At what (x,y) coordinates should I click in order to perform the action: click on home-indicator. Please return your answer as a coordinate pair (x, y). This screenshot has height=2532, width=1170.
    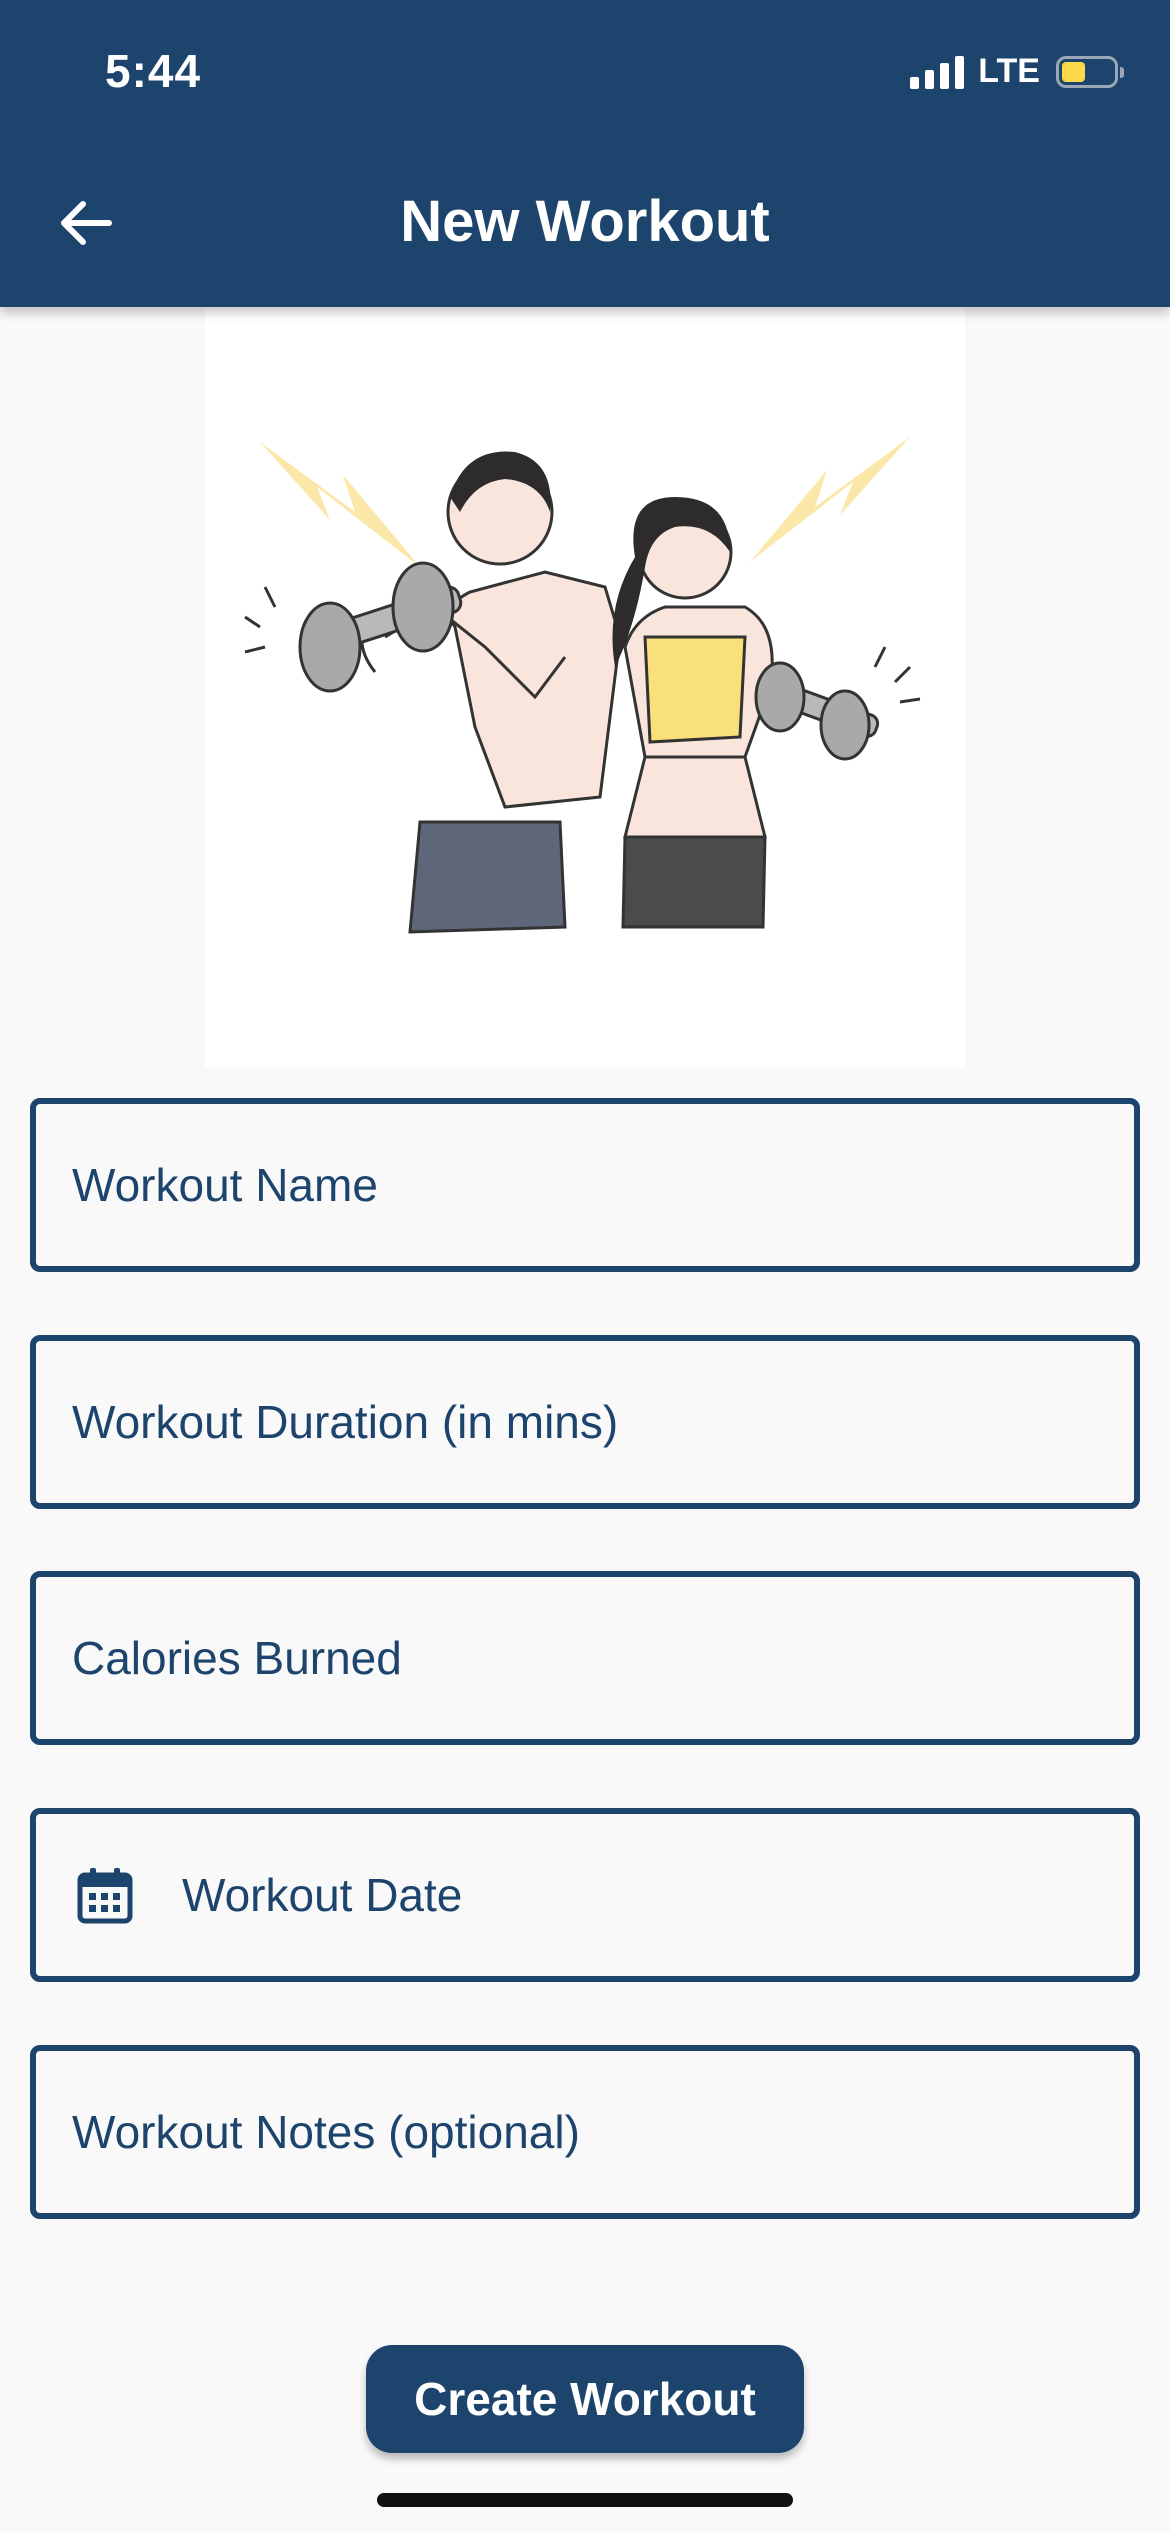
    Looking at the image, I should click on (585, 2500).